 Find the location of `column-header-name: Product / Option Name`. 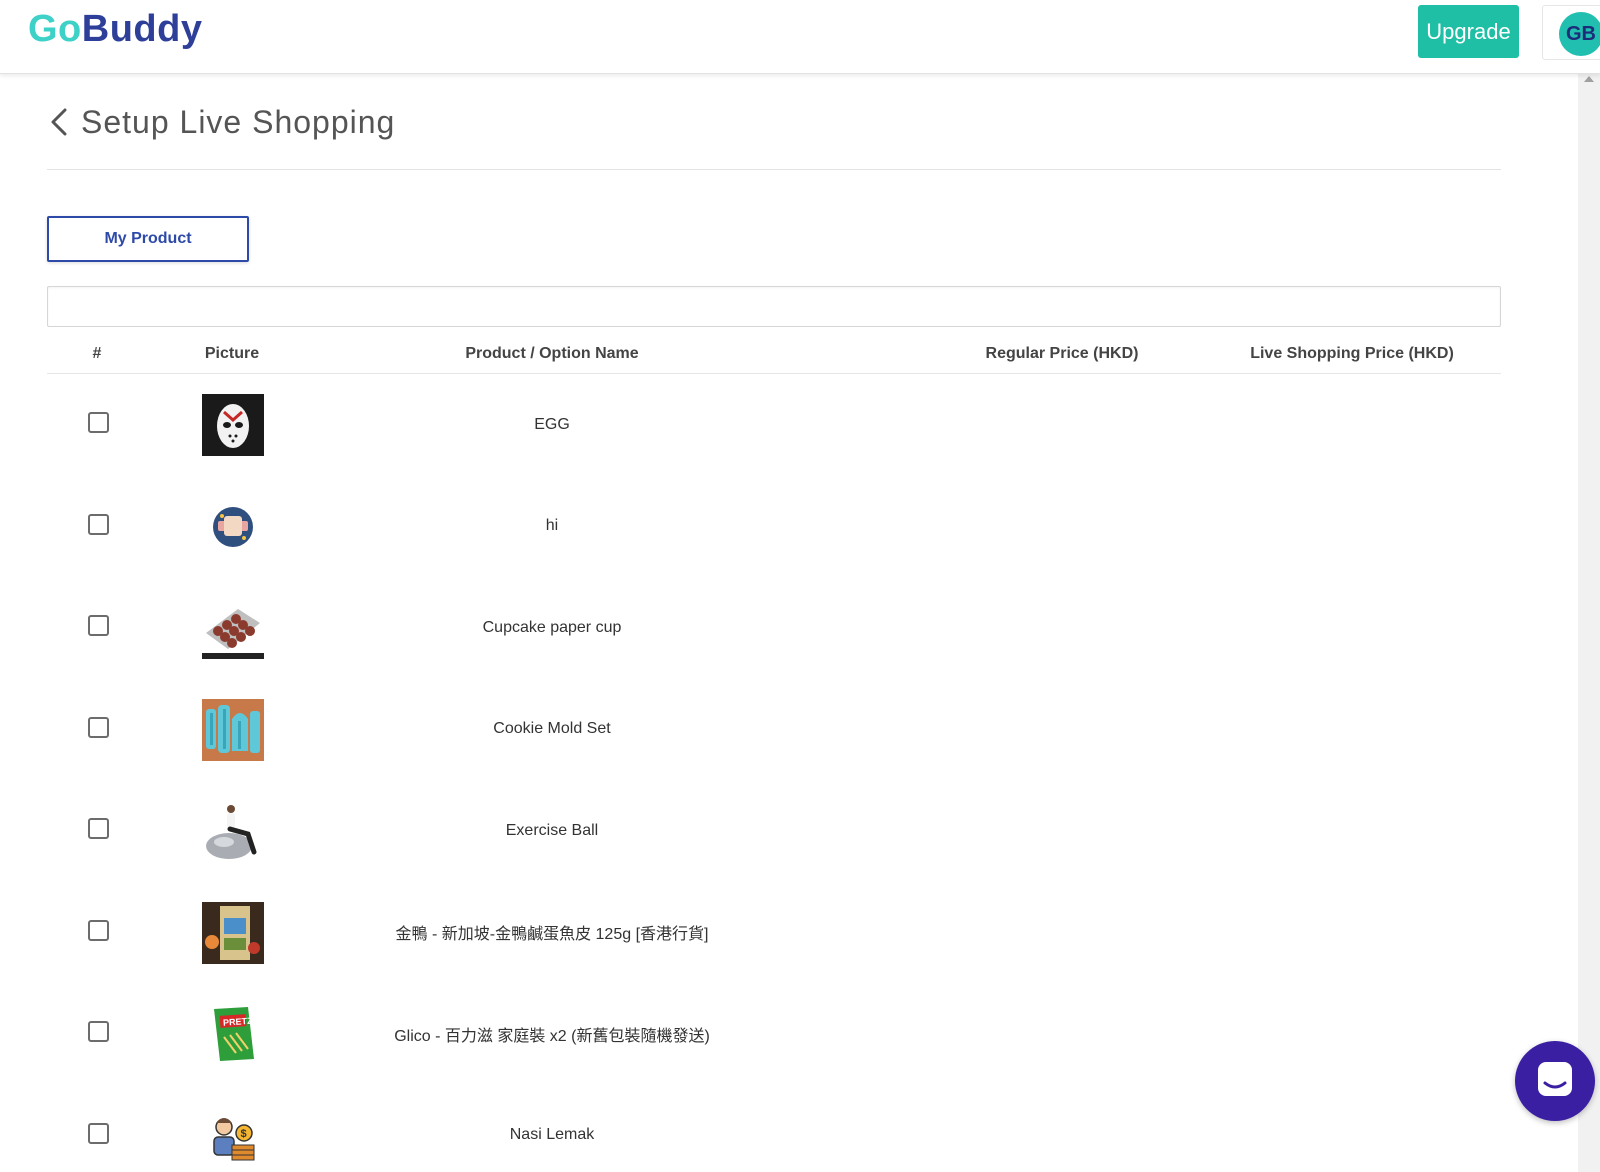

column-header-name: Product / Option Name is located at coordinates (552, 353).